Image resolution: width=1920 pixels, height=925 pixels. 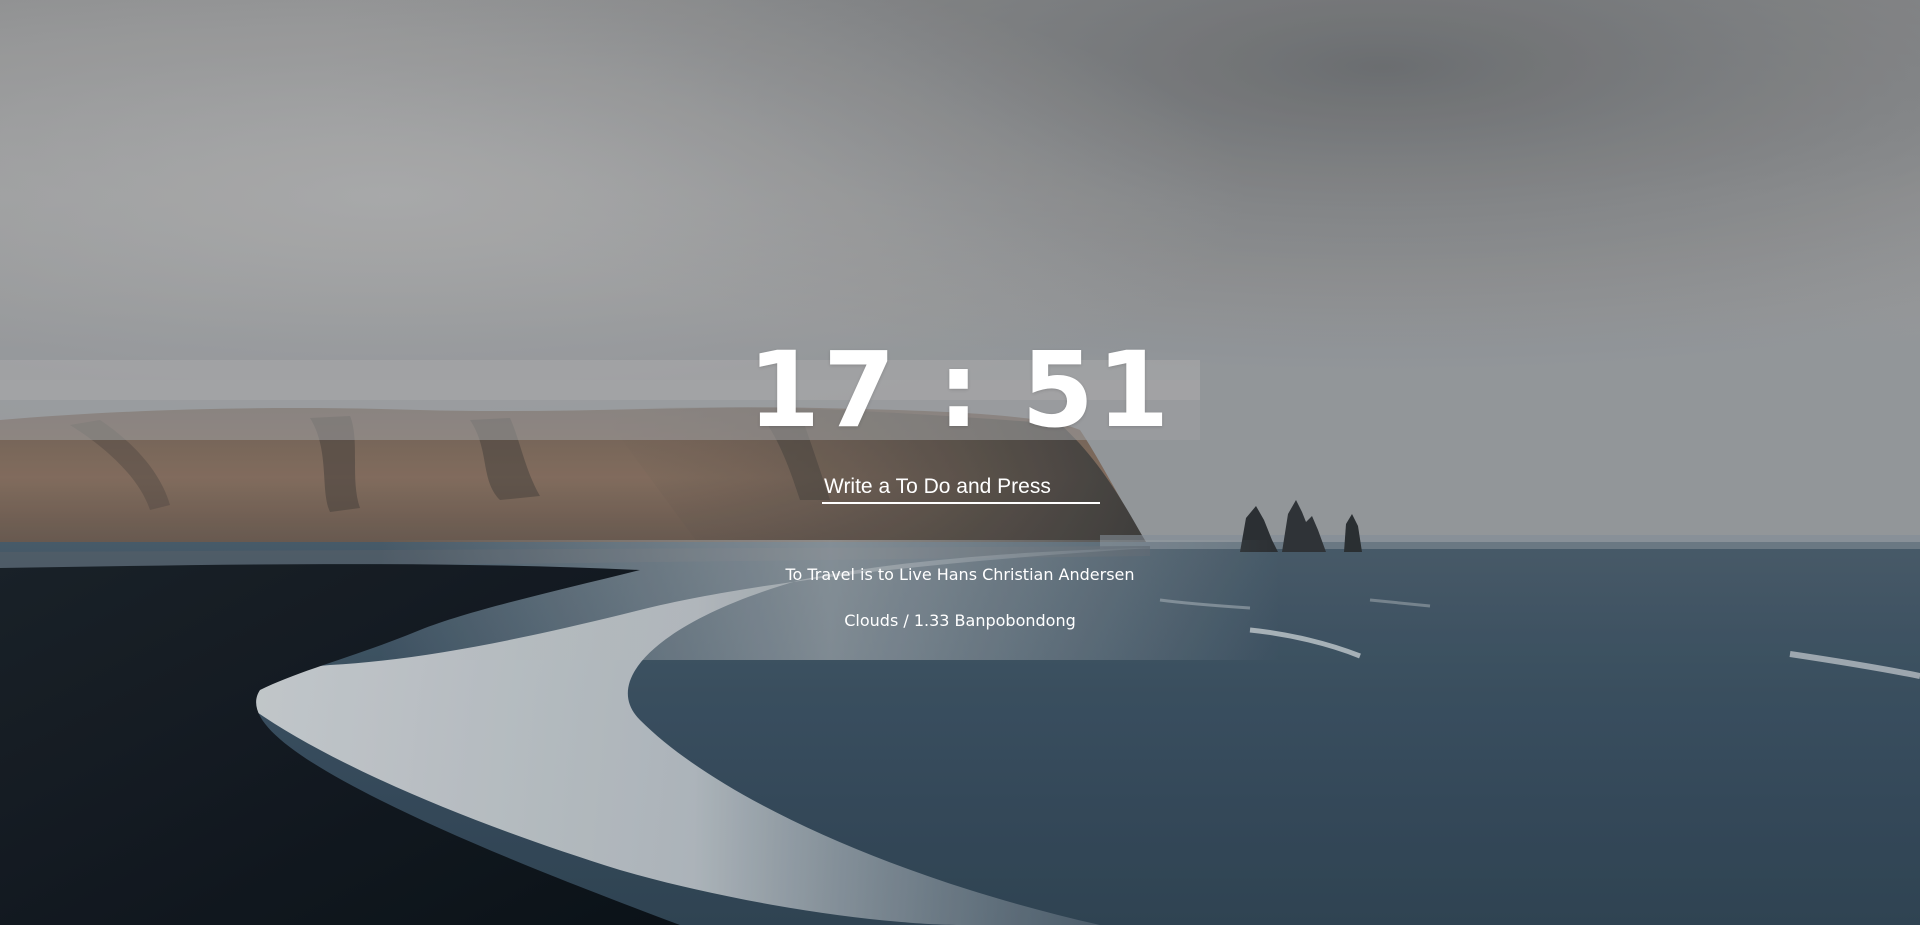 I want to click on quote-text: To Travel is to Live, so click(x=858, y=574).